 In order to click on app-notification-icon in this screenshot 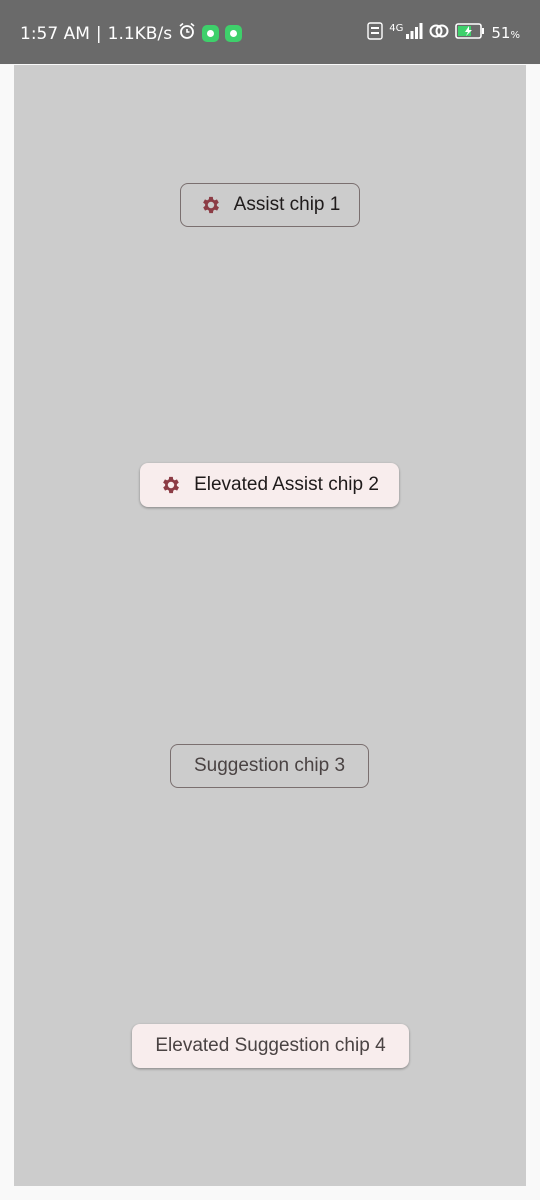, I will do `click(211, 33)`.